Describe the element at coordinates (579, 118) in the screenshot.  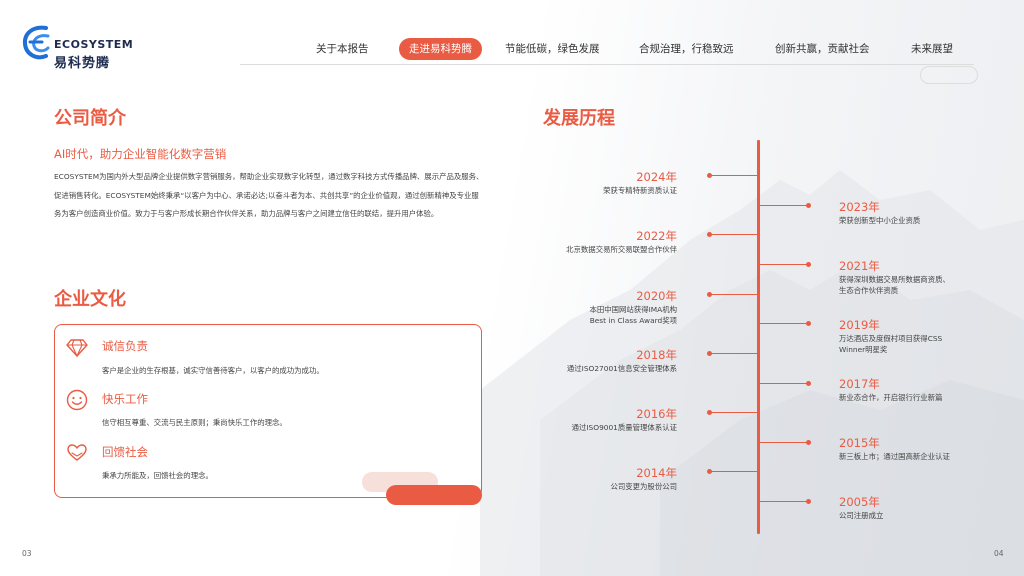
I see `history-title: 发展历程` at that location.